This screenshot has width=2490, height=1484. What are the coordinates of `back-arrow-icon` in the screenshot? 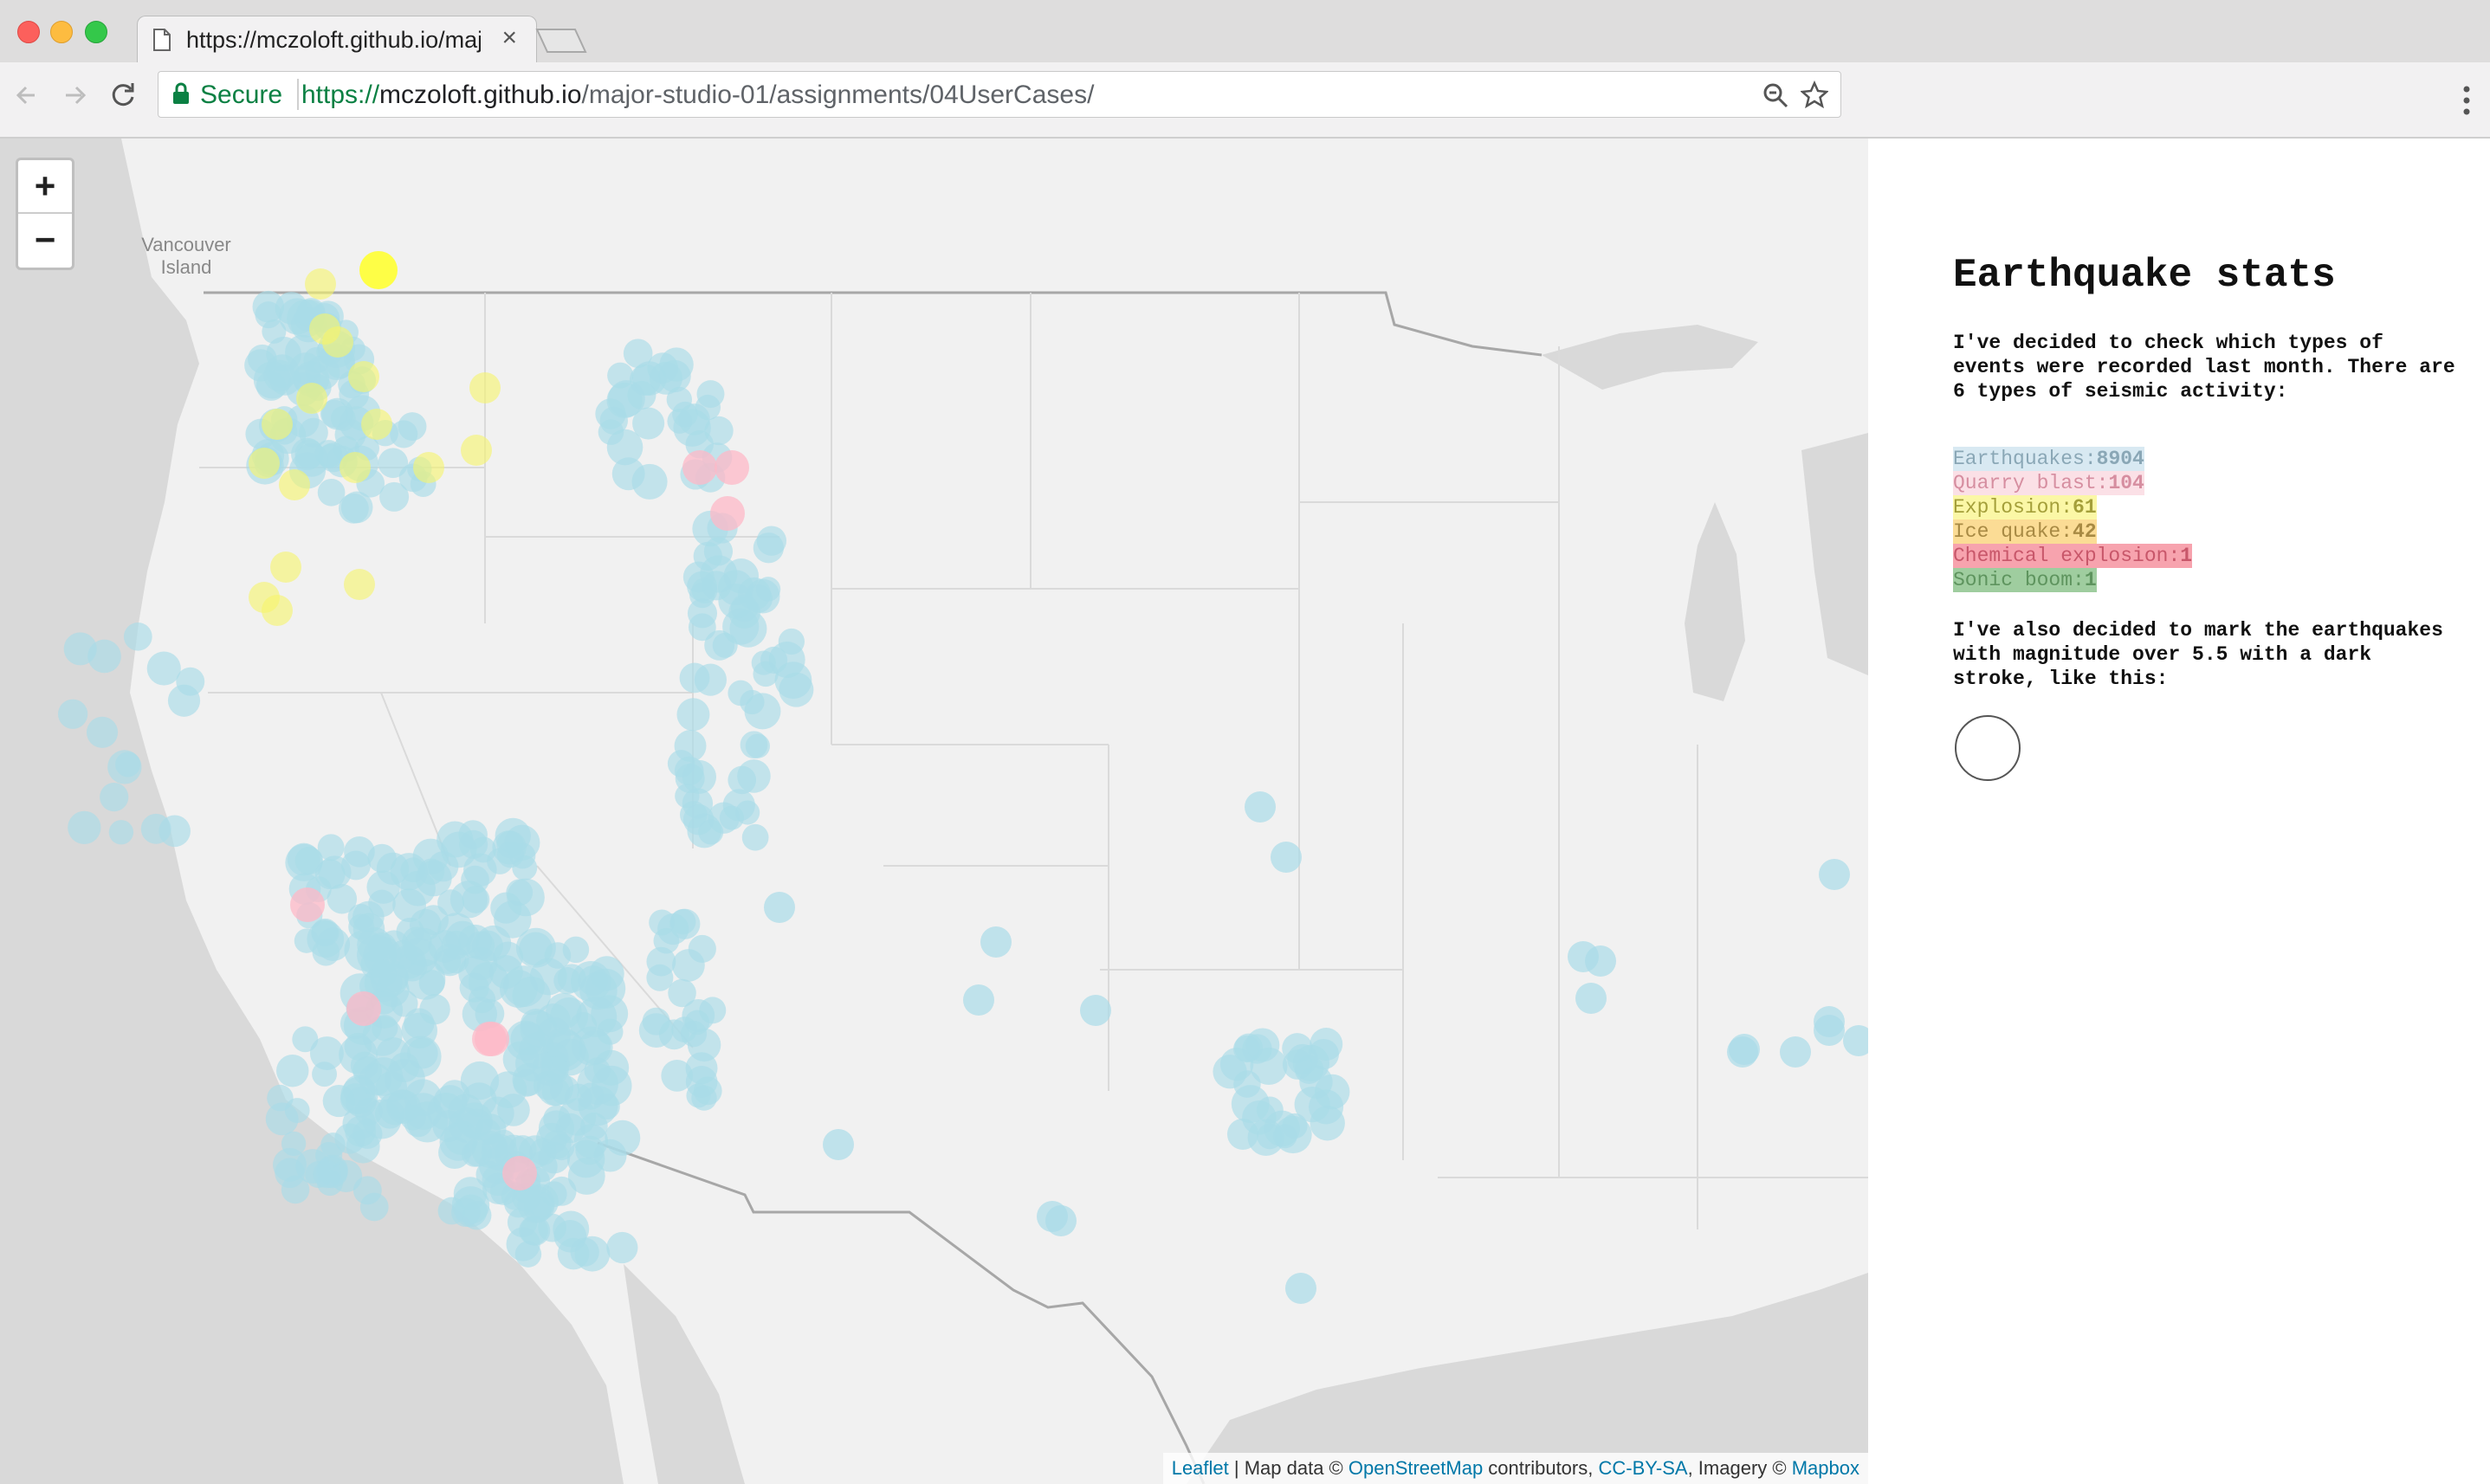 It's located at (28, 95).